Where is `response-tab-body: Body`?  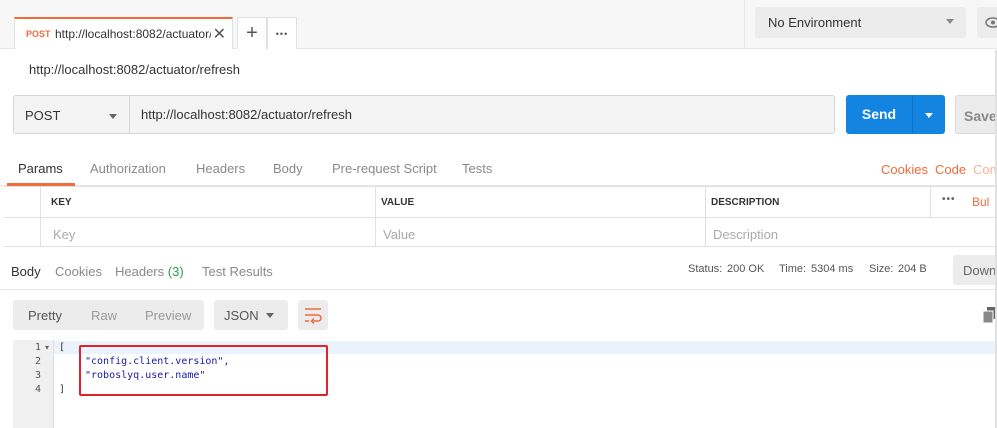
response-tab-body: Body is located at coordinates (26, 271).